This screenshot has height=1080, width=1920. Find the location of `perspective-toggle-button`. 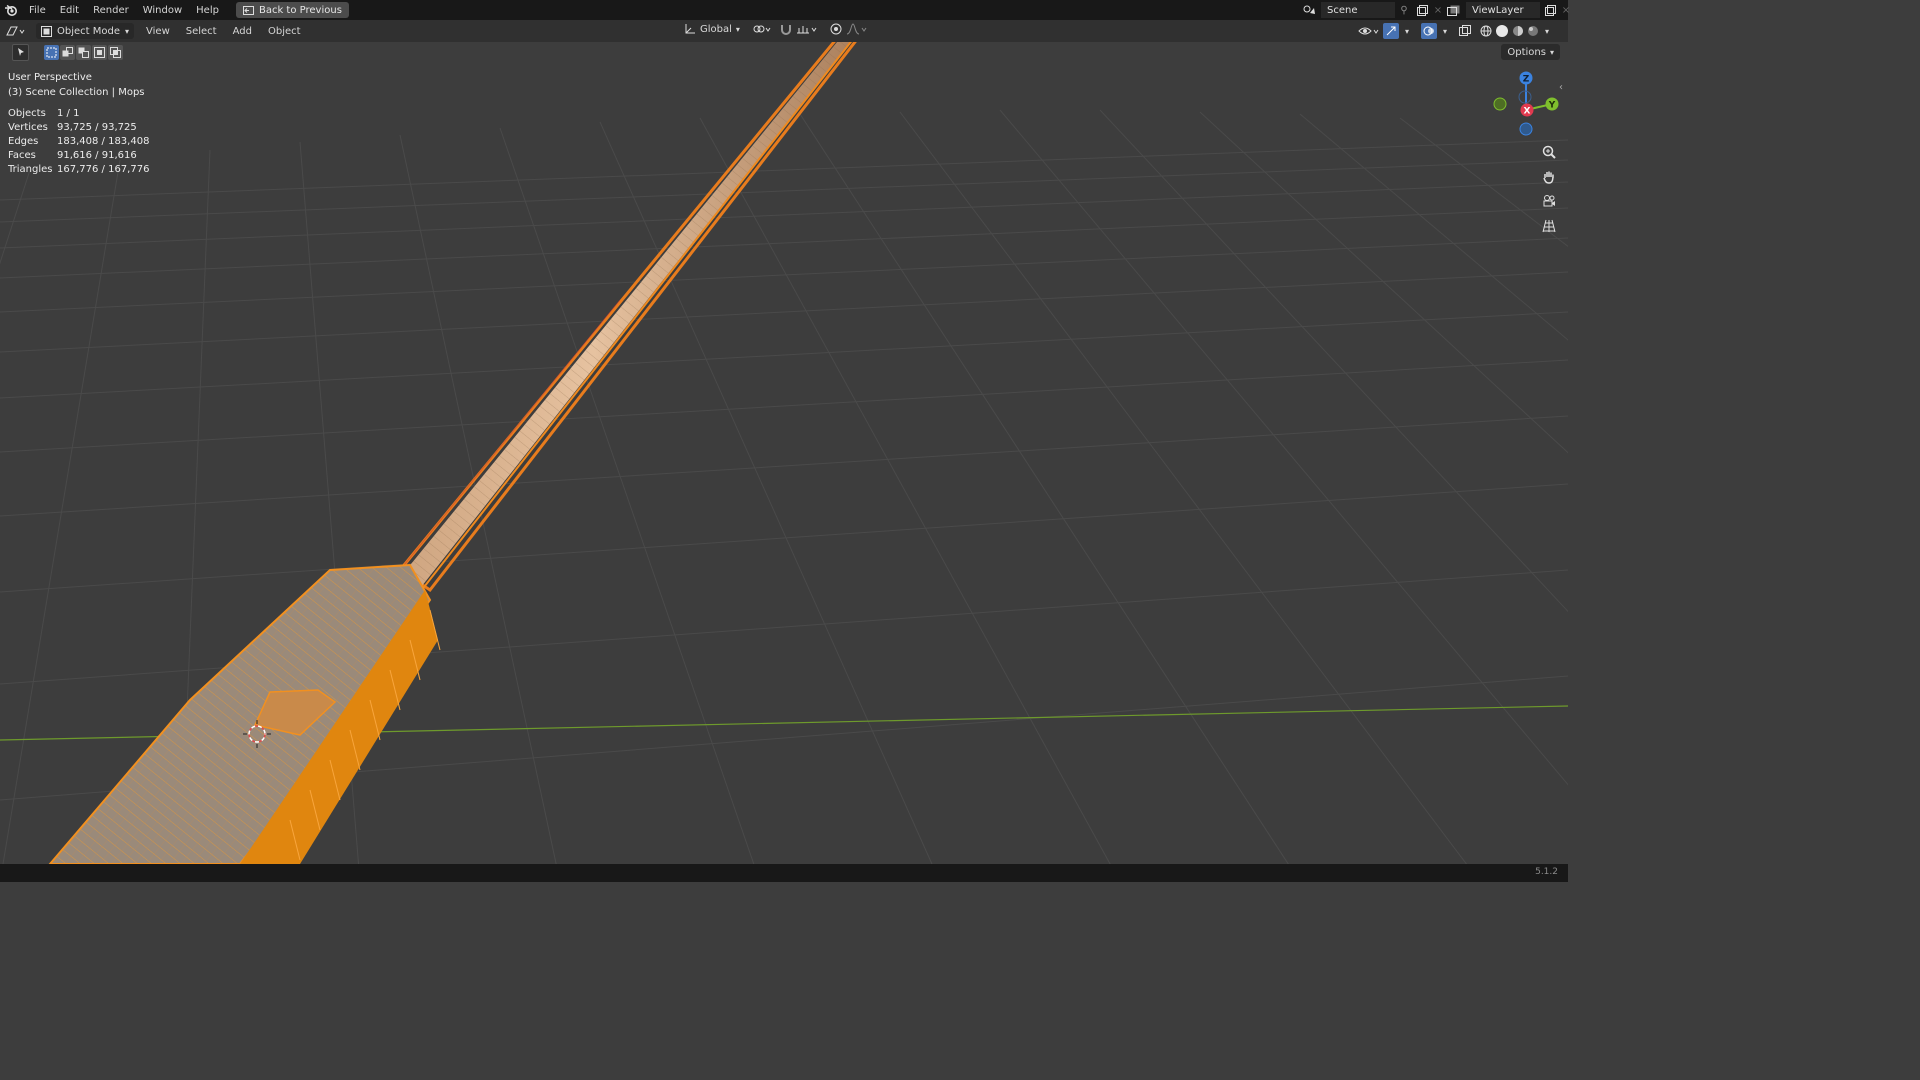

perspective-toggle-button is located at coordinates (1549, 226).